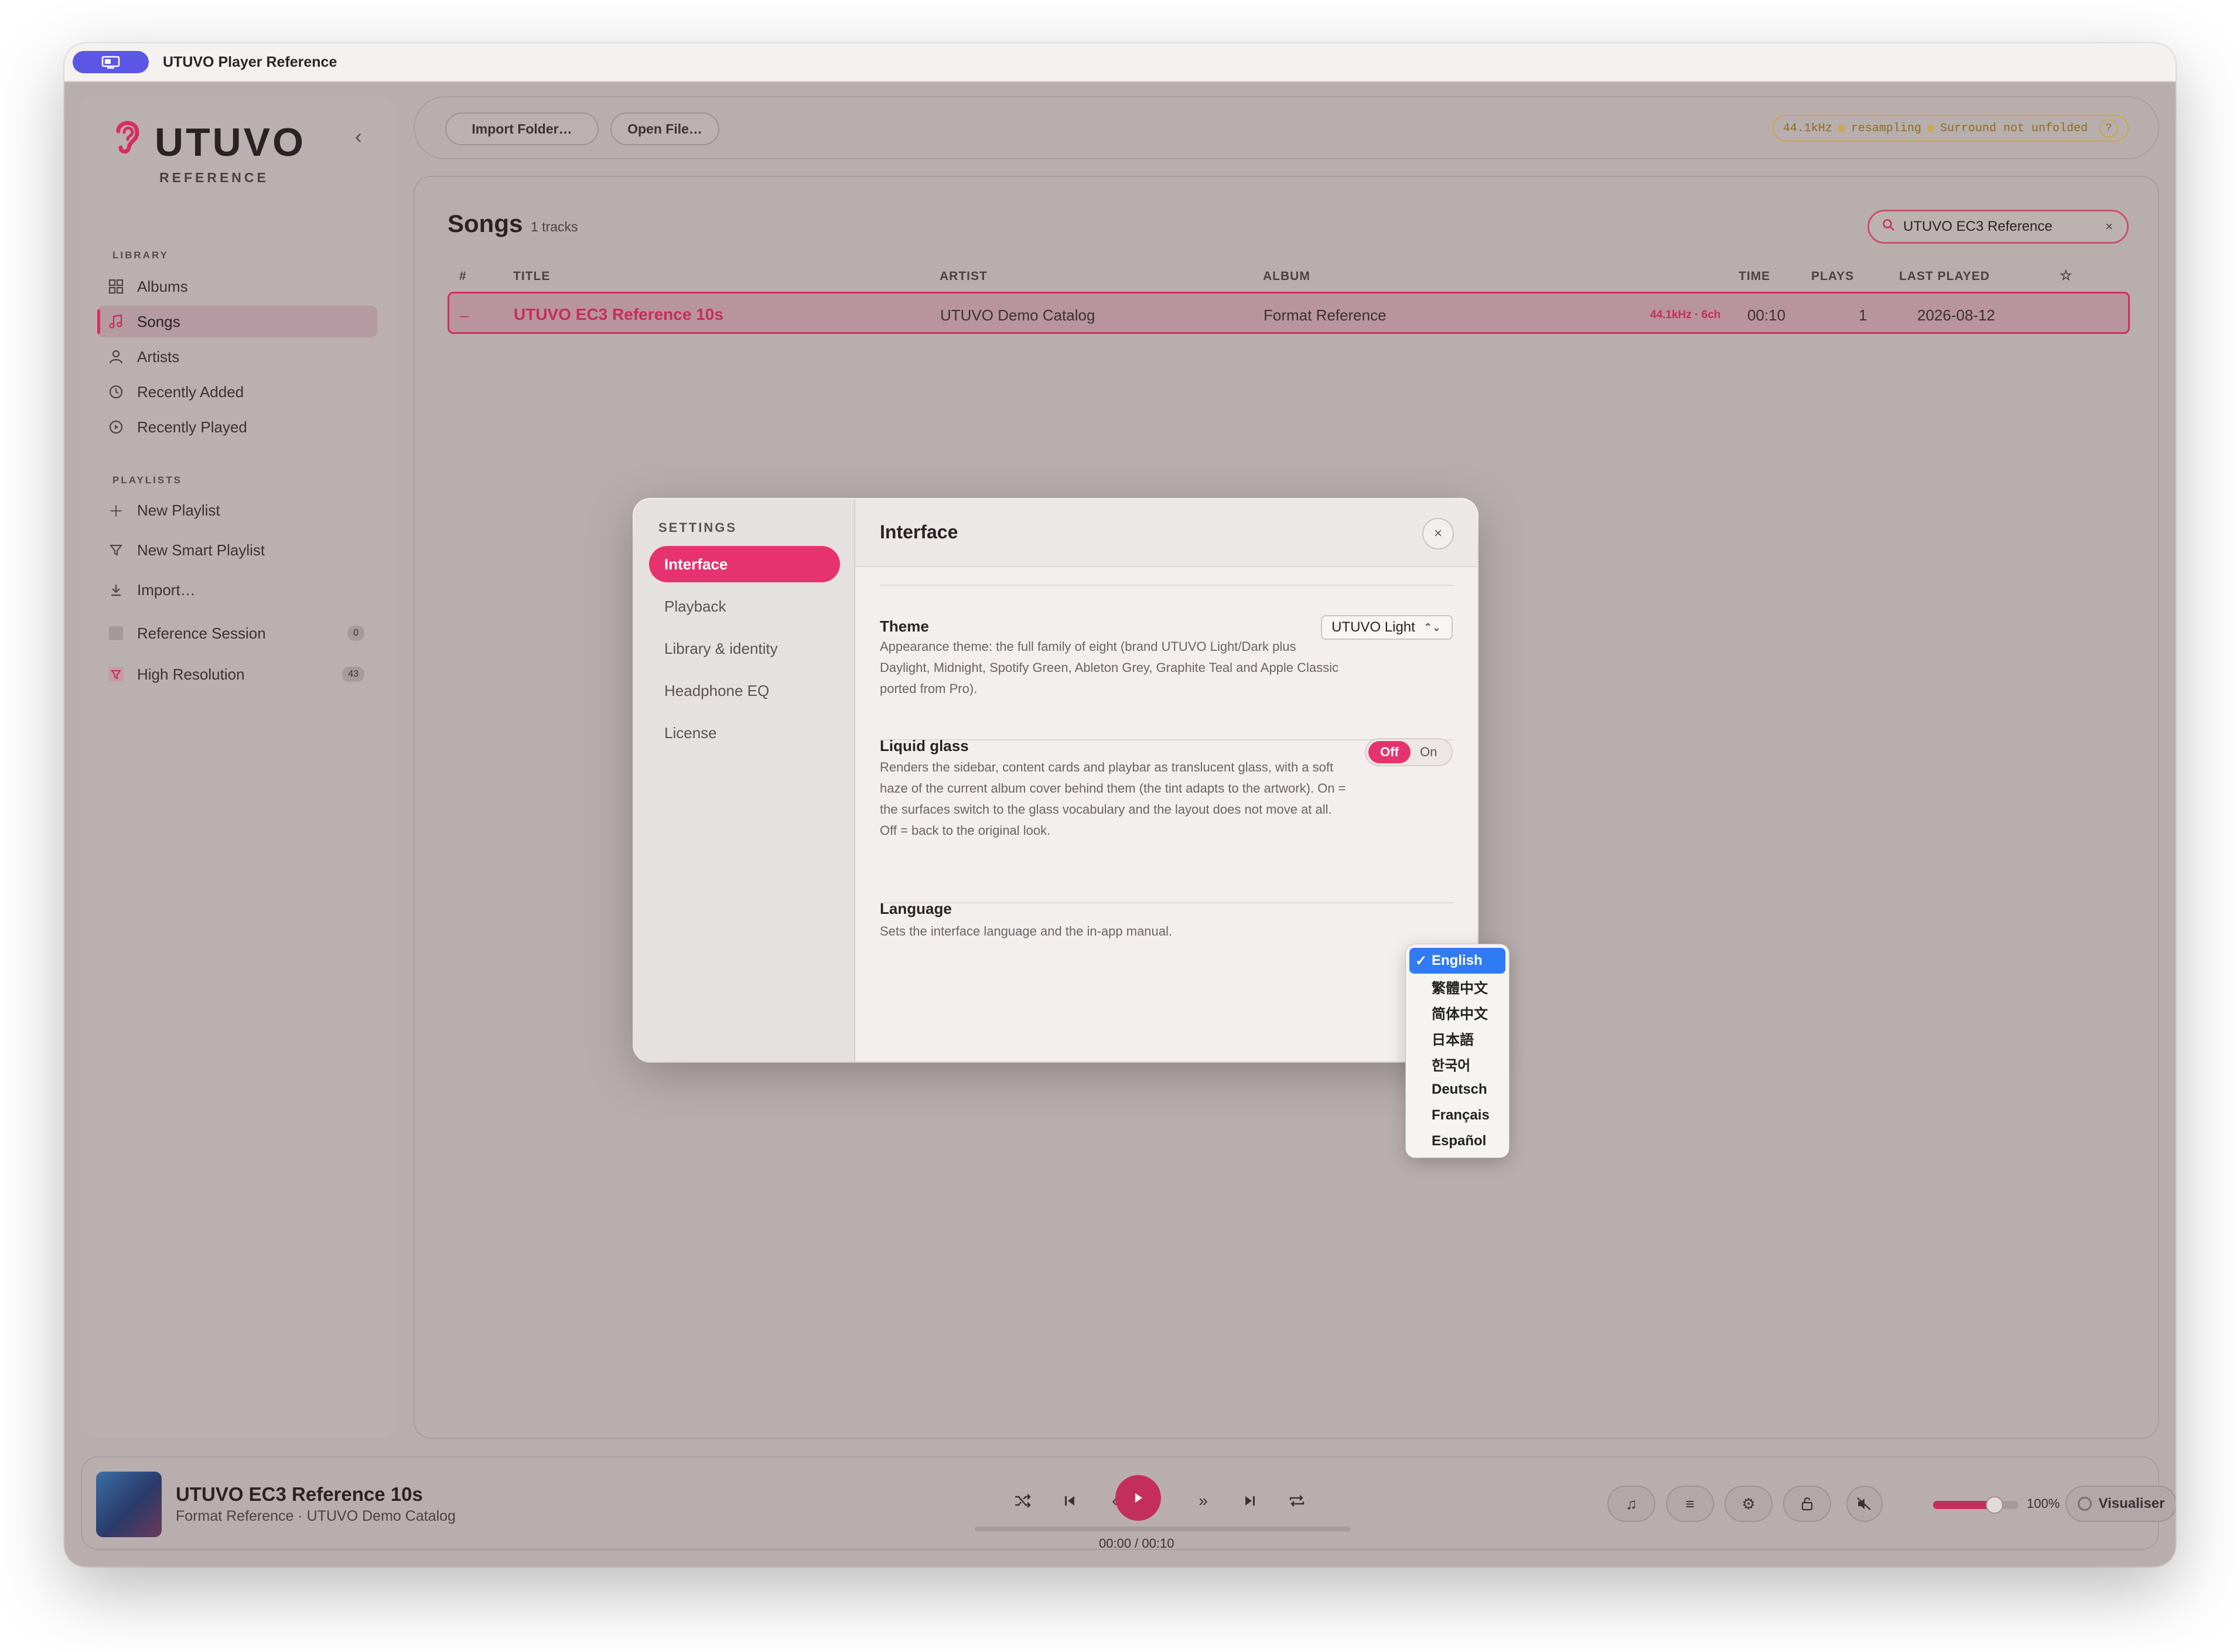 The width and height of the screenshot is (2240, 1652). I want to click on liquid-glass-setting-label: Liquid glass, so click(924, 746).